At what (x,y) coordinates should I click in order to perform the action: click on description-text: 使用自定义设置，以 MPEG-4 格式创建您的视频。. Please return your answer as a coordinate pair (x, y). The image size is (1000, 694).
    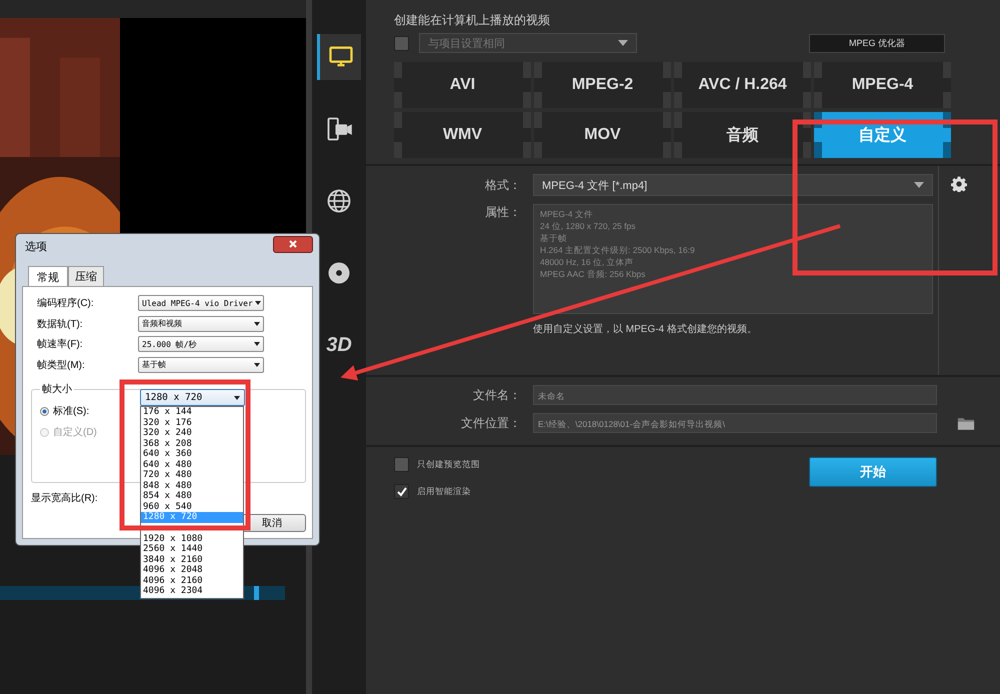
    Looking at the image, I should click on (645, 329).